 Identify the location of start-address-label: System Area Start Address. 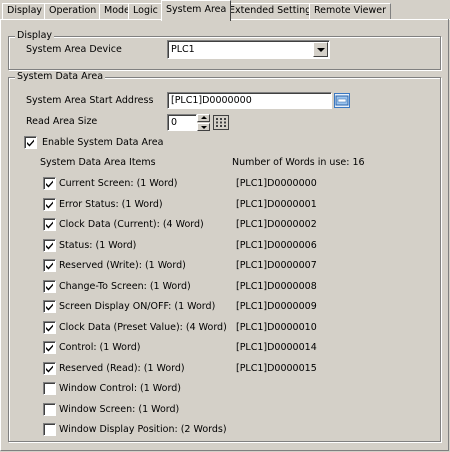
(90, 100).